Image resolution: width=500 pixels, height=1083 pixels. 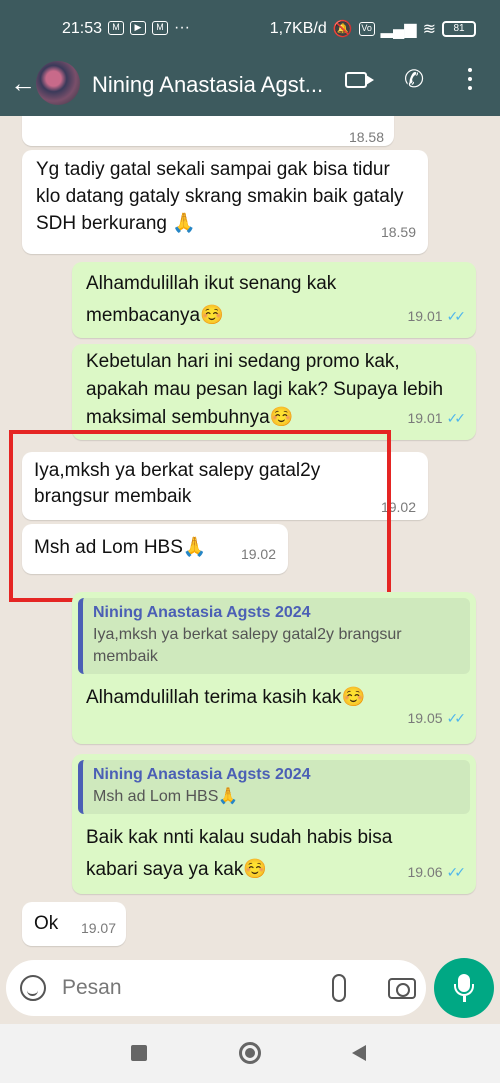 What do you see at coordinates (359, 80) in the screenshot?
I see `video-call-icon` at bounding box center [359, 80].